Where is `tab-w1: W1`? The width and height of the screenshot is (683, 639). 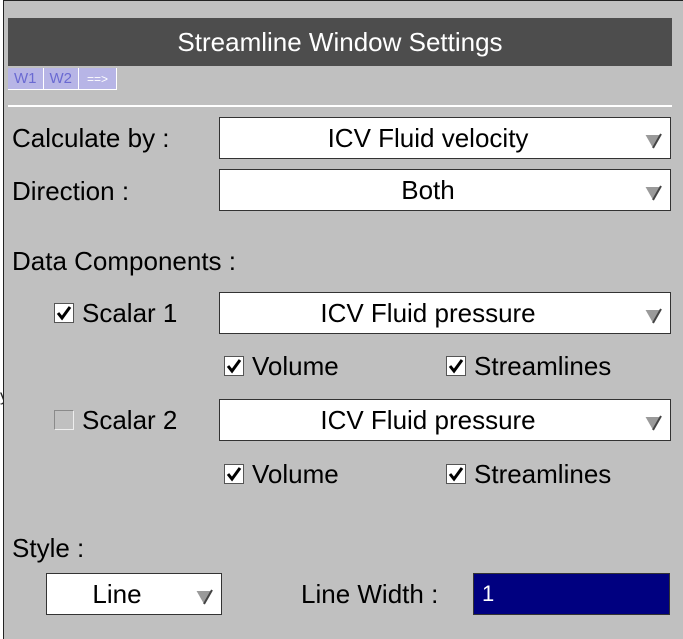
tab-w1: W1 is located at coordinates (26, 79).